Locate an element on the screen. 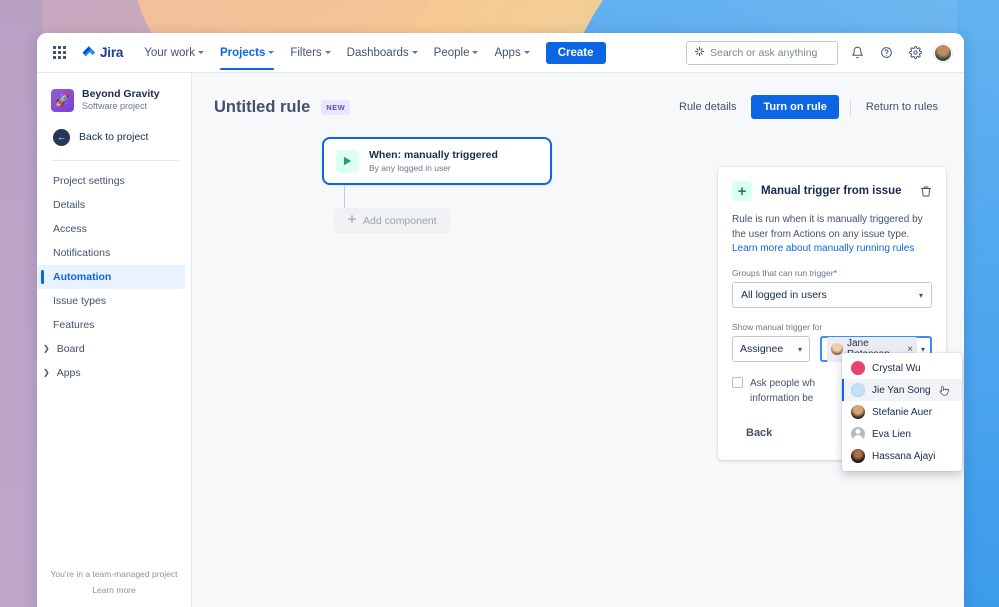 The height and width of the screenshot is (607, 999). trash-icon is located at coordinates (926, 191).